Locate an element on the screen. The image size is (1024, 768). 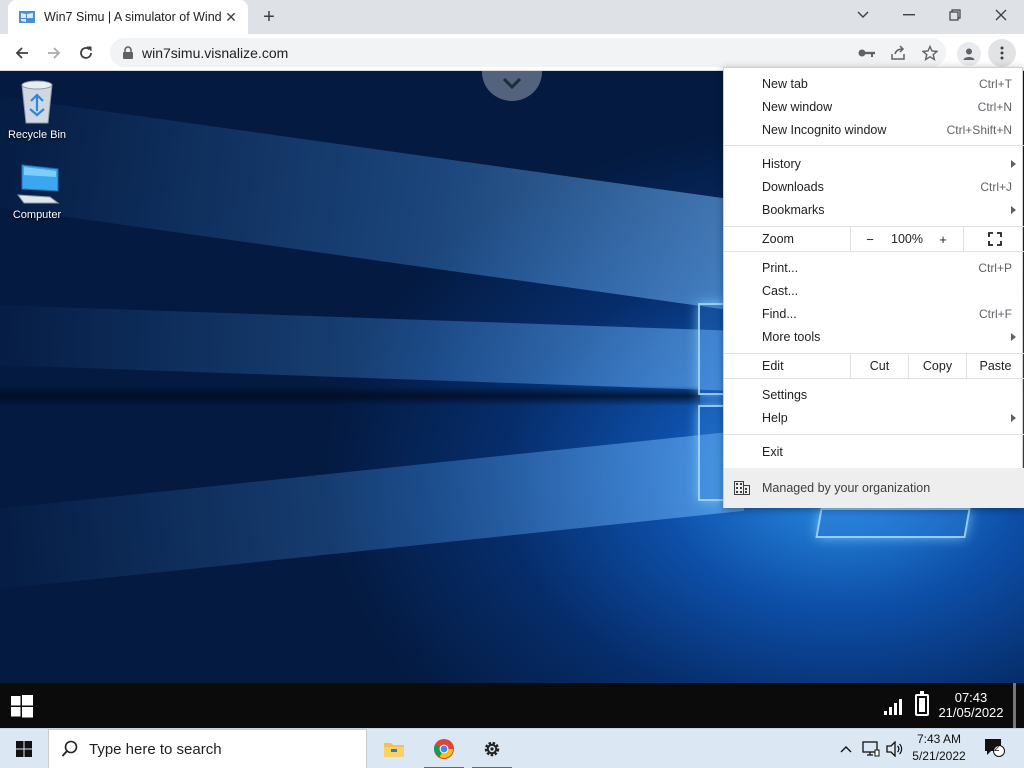
back-button is located at coordinates (22, 53).